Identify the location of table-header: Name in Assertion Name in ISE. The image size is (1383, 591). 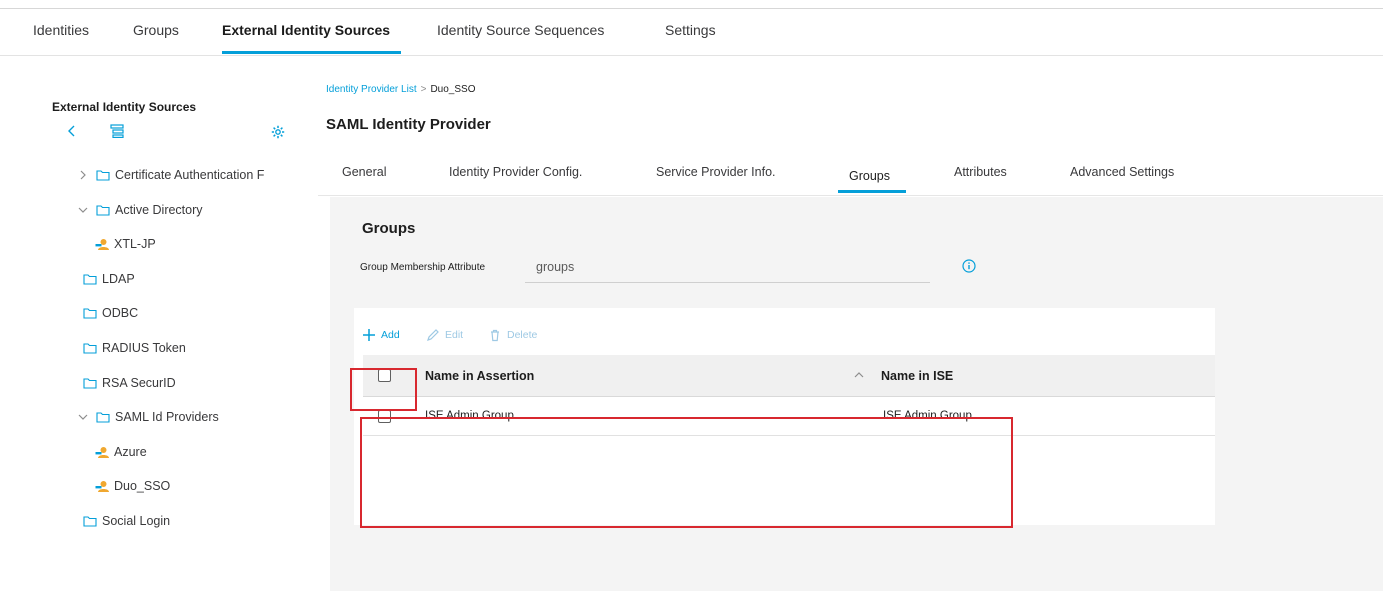
(789, 376).